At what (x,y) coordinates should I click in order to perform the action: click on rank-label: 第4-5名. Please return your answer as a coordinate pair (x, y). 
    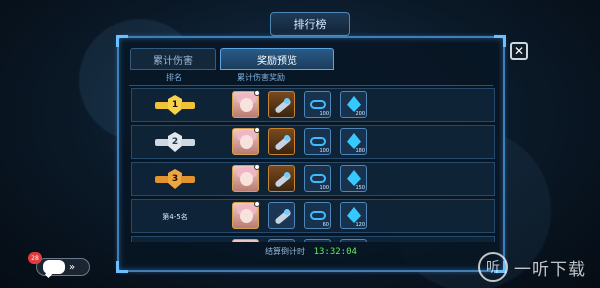
    Looking at the image, I should click on (175, 217).